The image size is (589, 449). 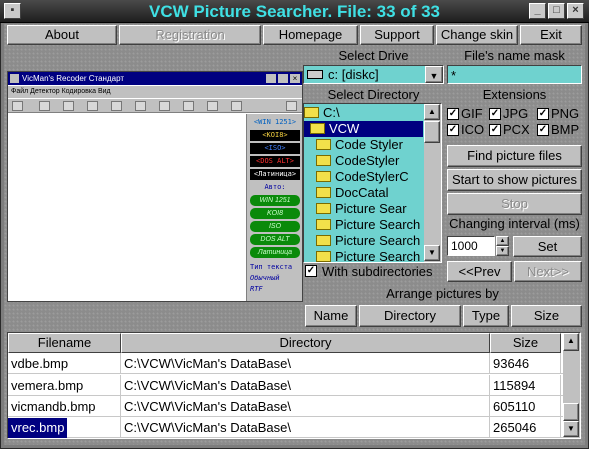 What do you see at coordinates (516, 113) in the screenshot?
I see `jpg-label: JPG` at bounding box center [516, 113].